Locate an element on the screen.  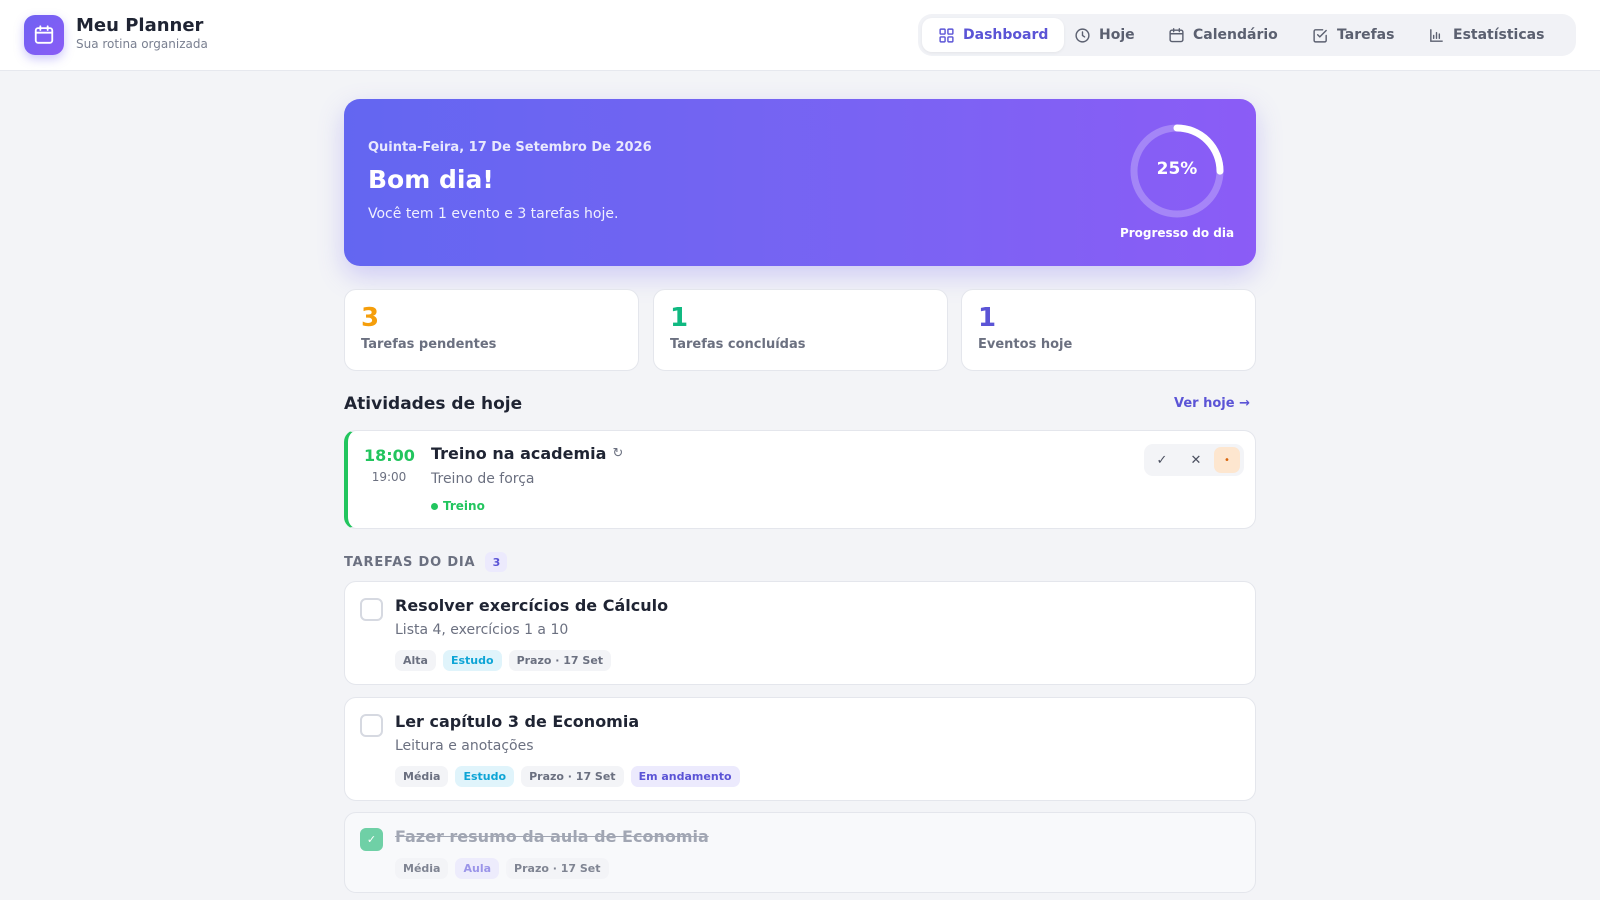
grid-icon is located at coordinates (946, 35).